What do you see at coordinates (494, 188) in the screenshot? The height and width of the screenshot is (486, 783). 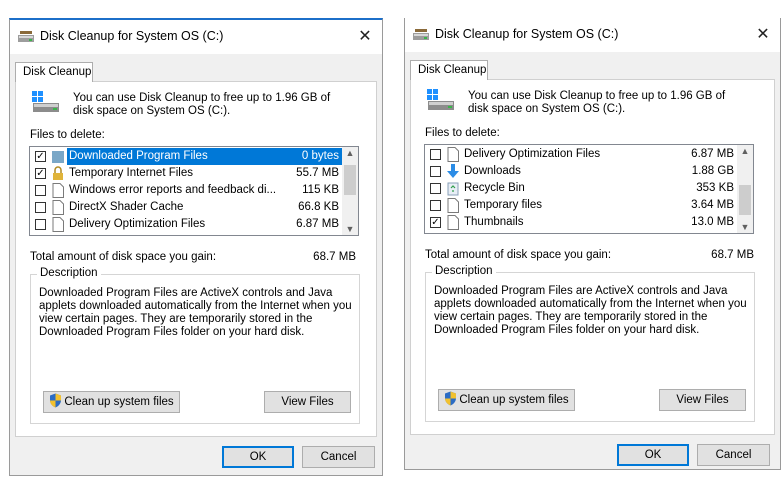 I see `file-name: Recycle Bin` at bounding box center [494, 188].